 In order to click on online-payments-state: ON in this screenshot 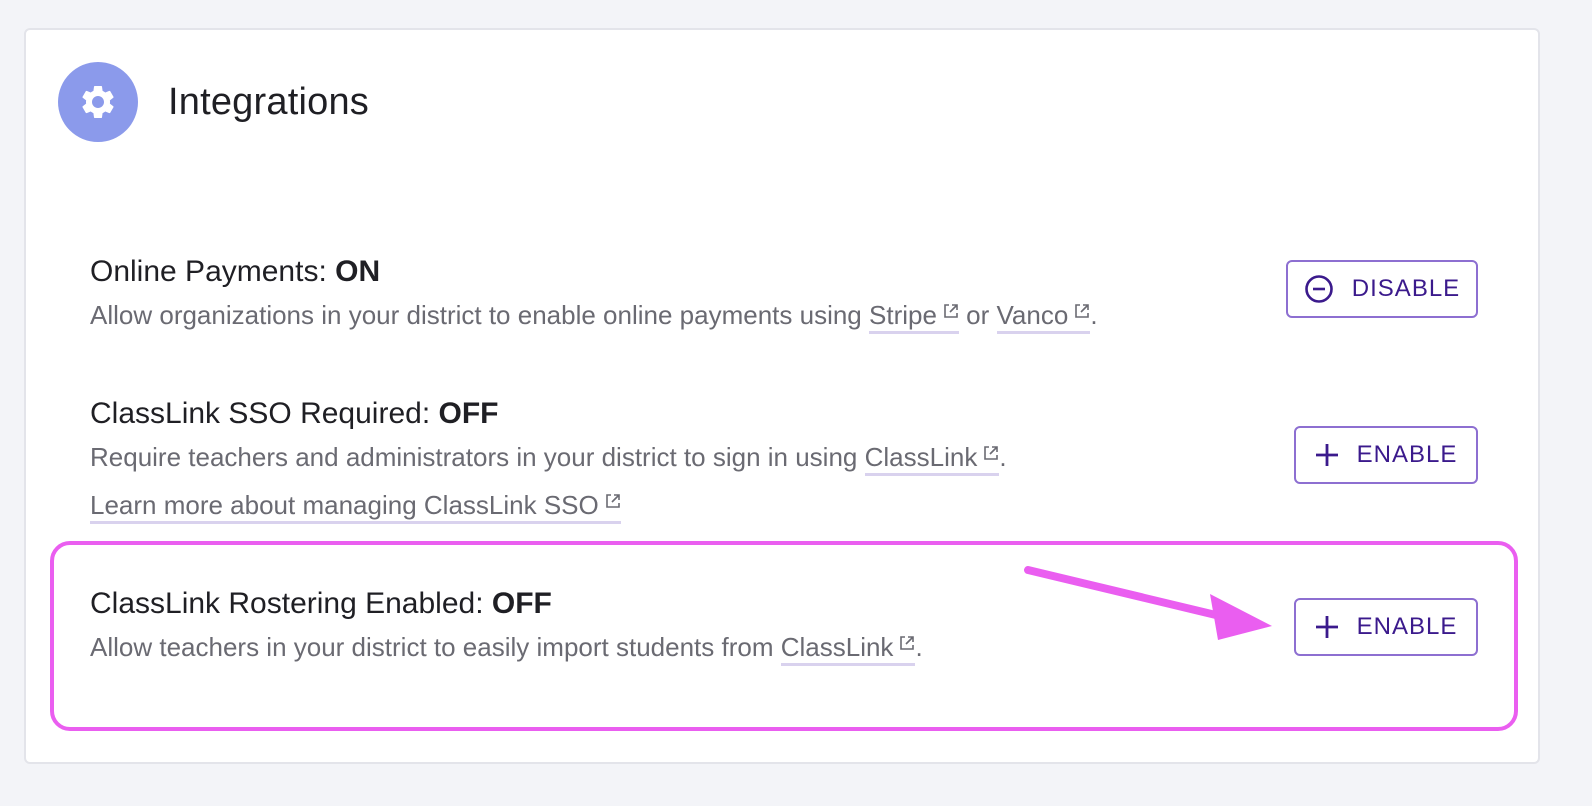, I will do `click(358, 271)`.